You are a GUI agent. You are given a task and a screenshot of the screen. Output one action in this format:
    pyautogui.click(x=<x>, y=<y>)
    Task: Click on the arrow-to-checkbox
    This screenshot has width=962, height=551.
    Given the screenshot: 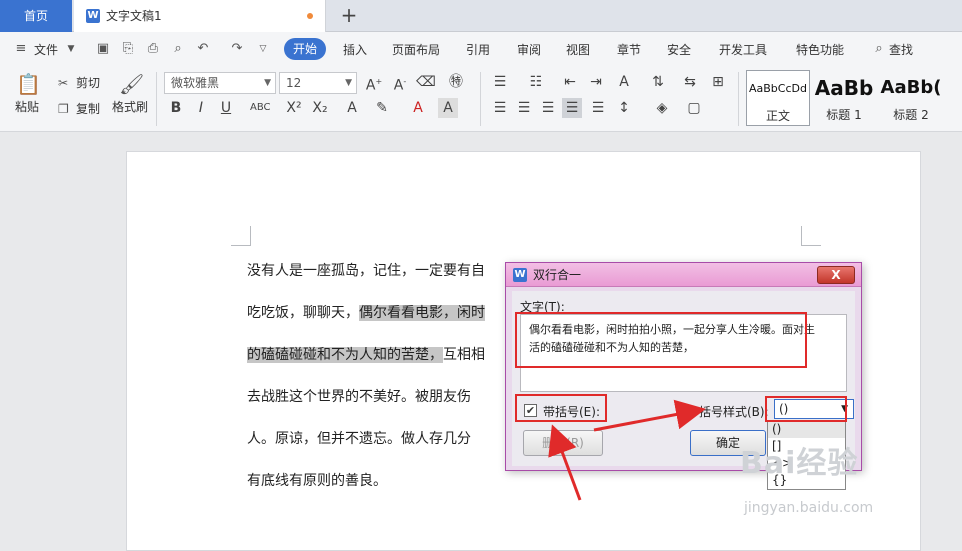 What is the action you would take?
    pyautogui.click(x=565, y=462)
    